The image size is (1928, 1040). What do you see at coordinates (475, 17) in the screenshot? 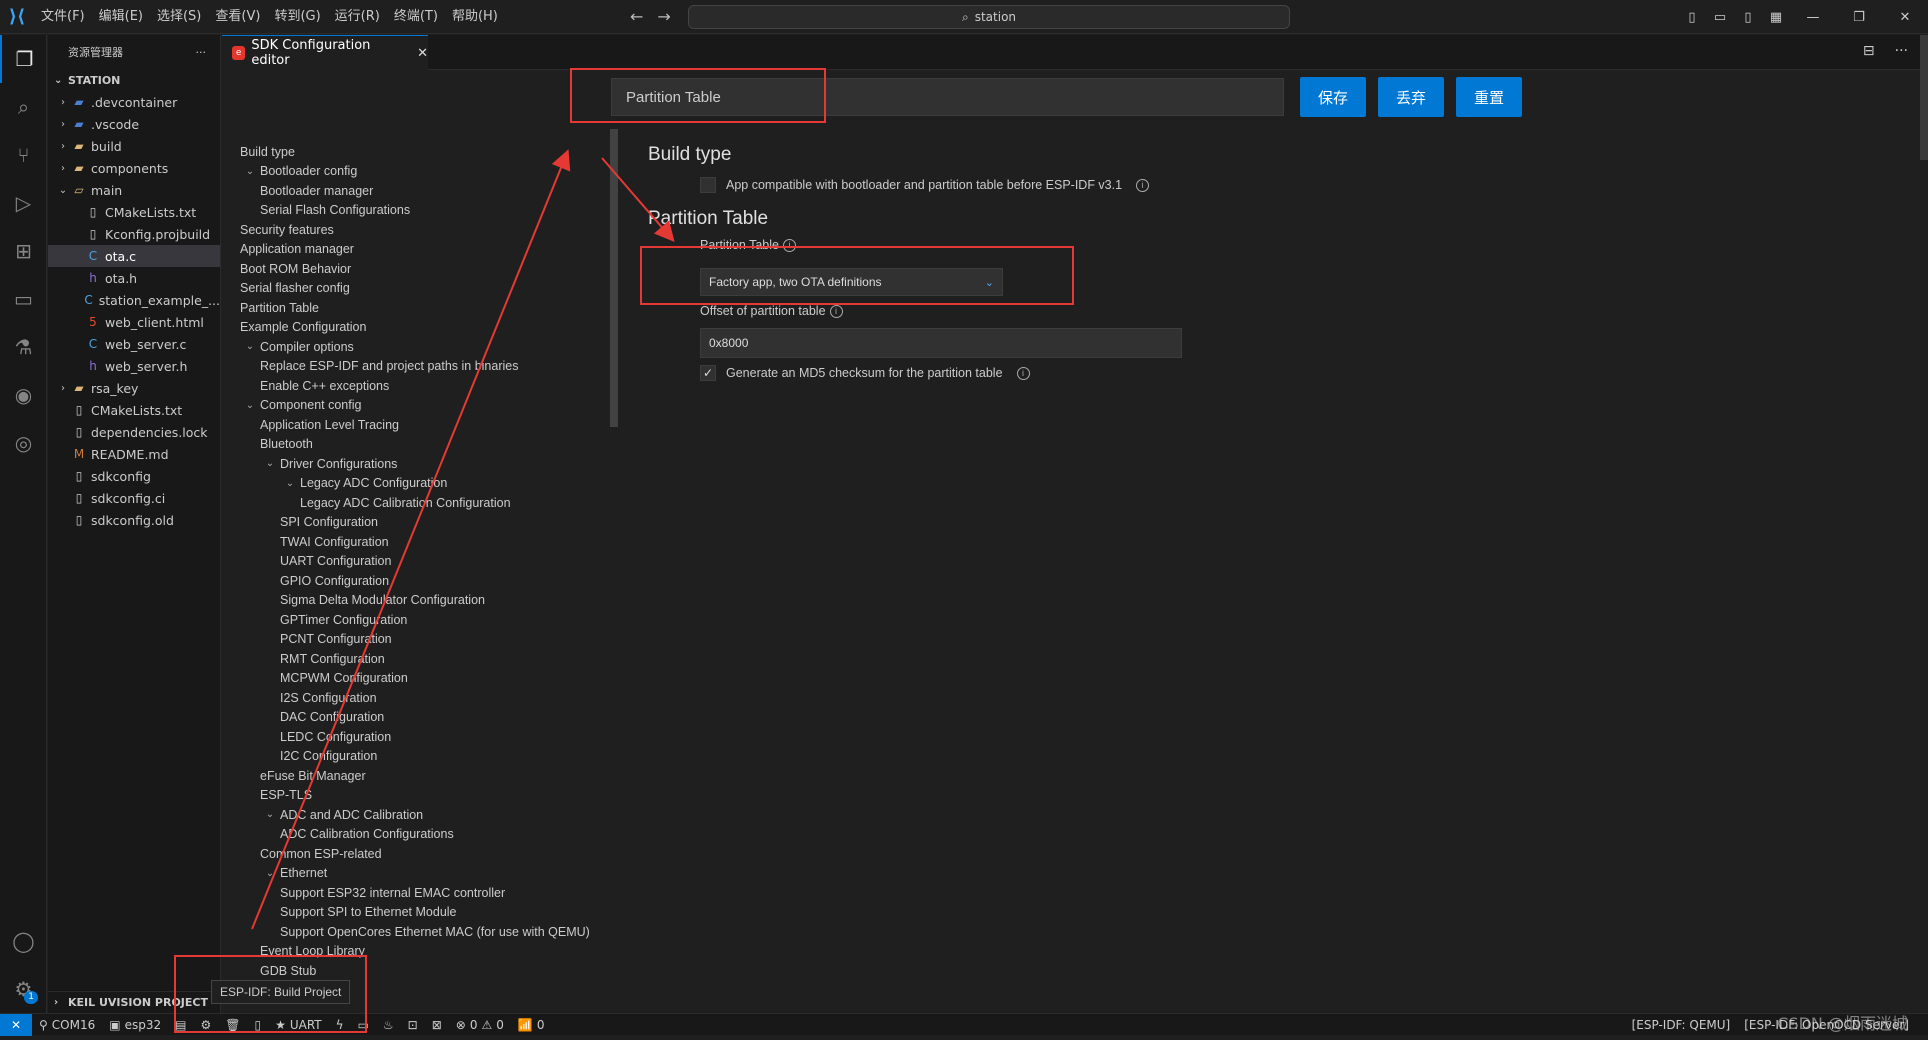
I see `menu-item: 帮助(H)` at bounding box center [475, 17].